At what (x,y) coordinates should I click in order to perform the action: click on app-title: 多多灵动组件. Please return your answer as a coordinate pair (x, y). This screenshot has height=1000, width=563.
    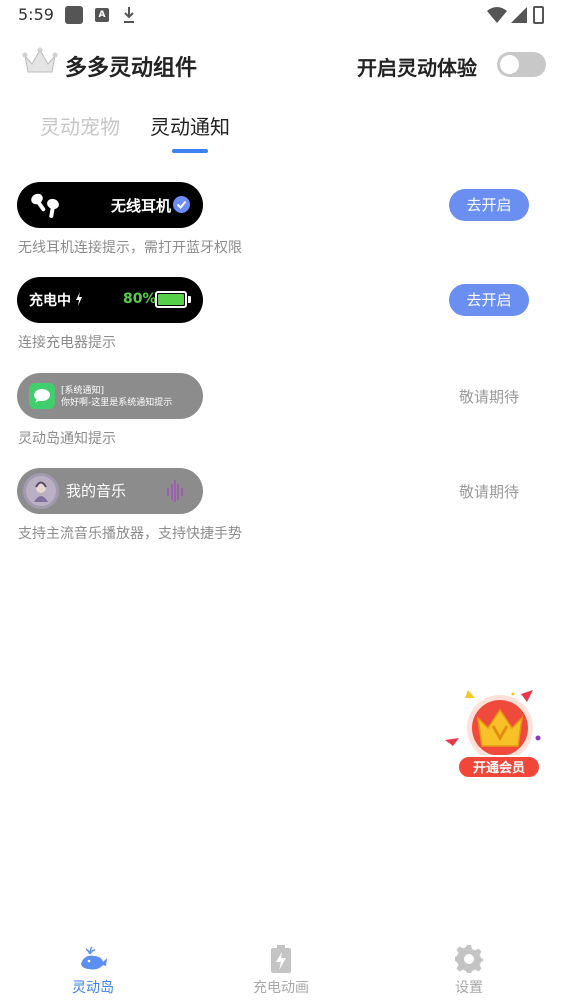
    Looking at the image, I should click on (131, 68).